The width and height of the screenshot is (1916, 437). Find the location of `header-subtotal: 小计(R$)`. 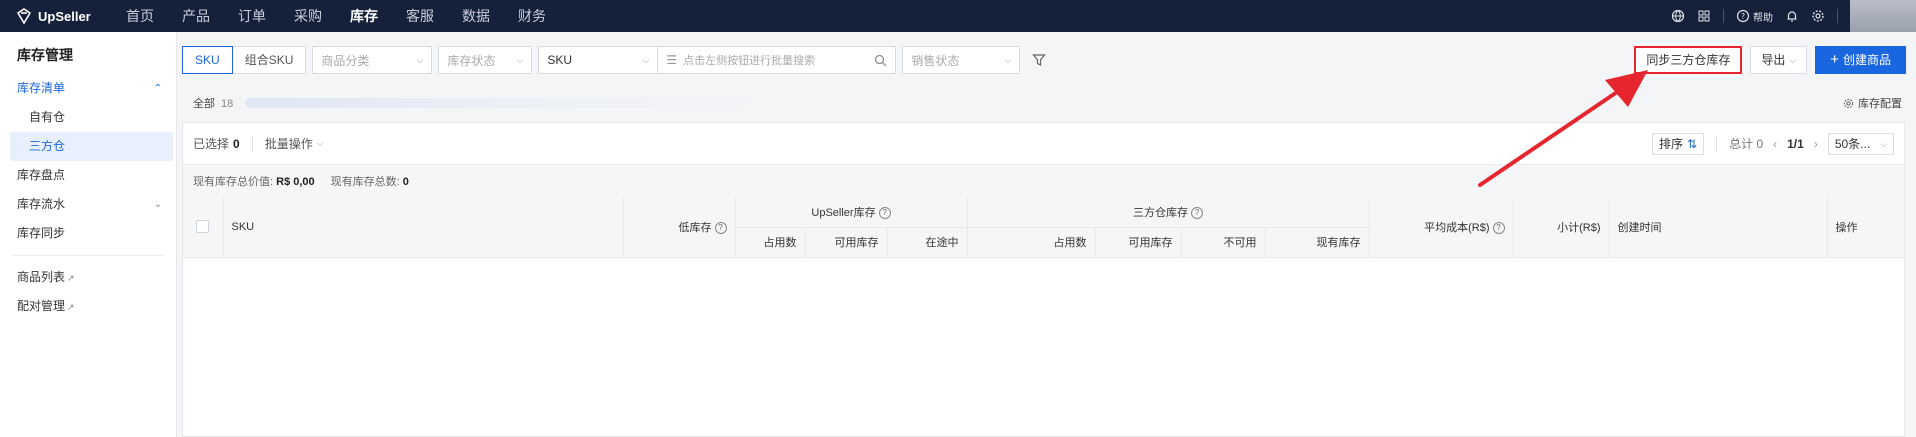

header-subtotal: 小计(R$) is located at coordinates (1561, 227).